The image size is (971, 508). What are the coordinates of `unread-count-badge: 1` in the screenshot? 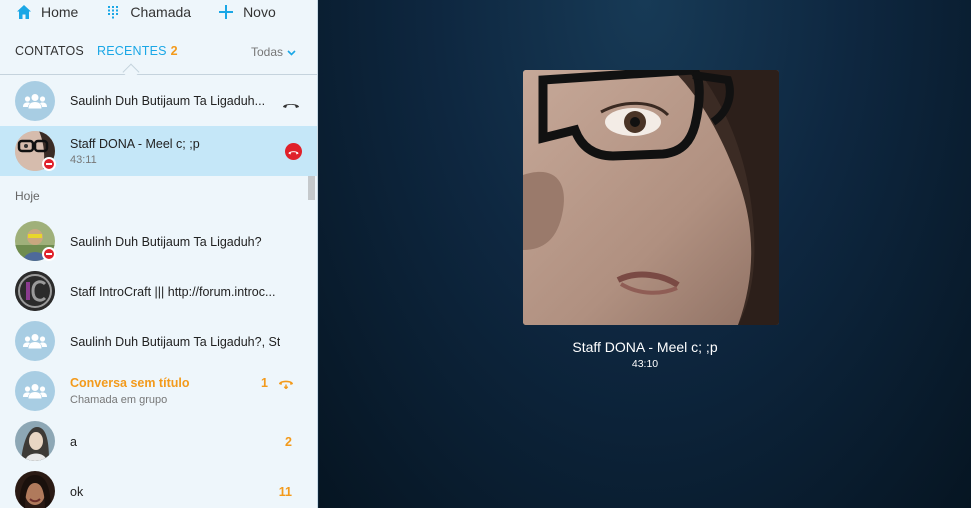 It's located at (264, 383).